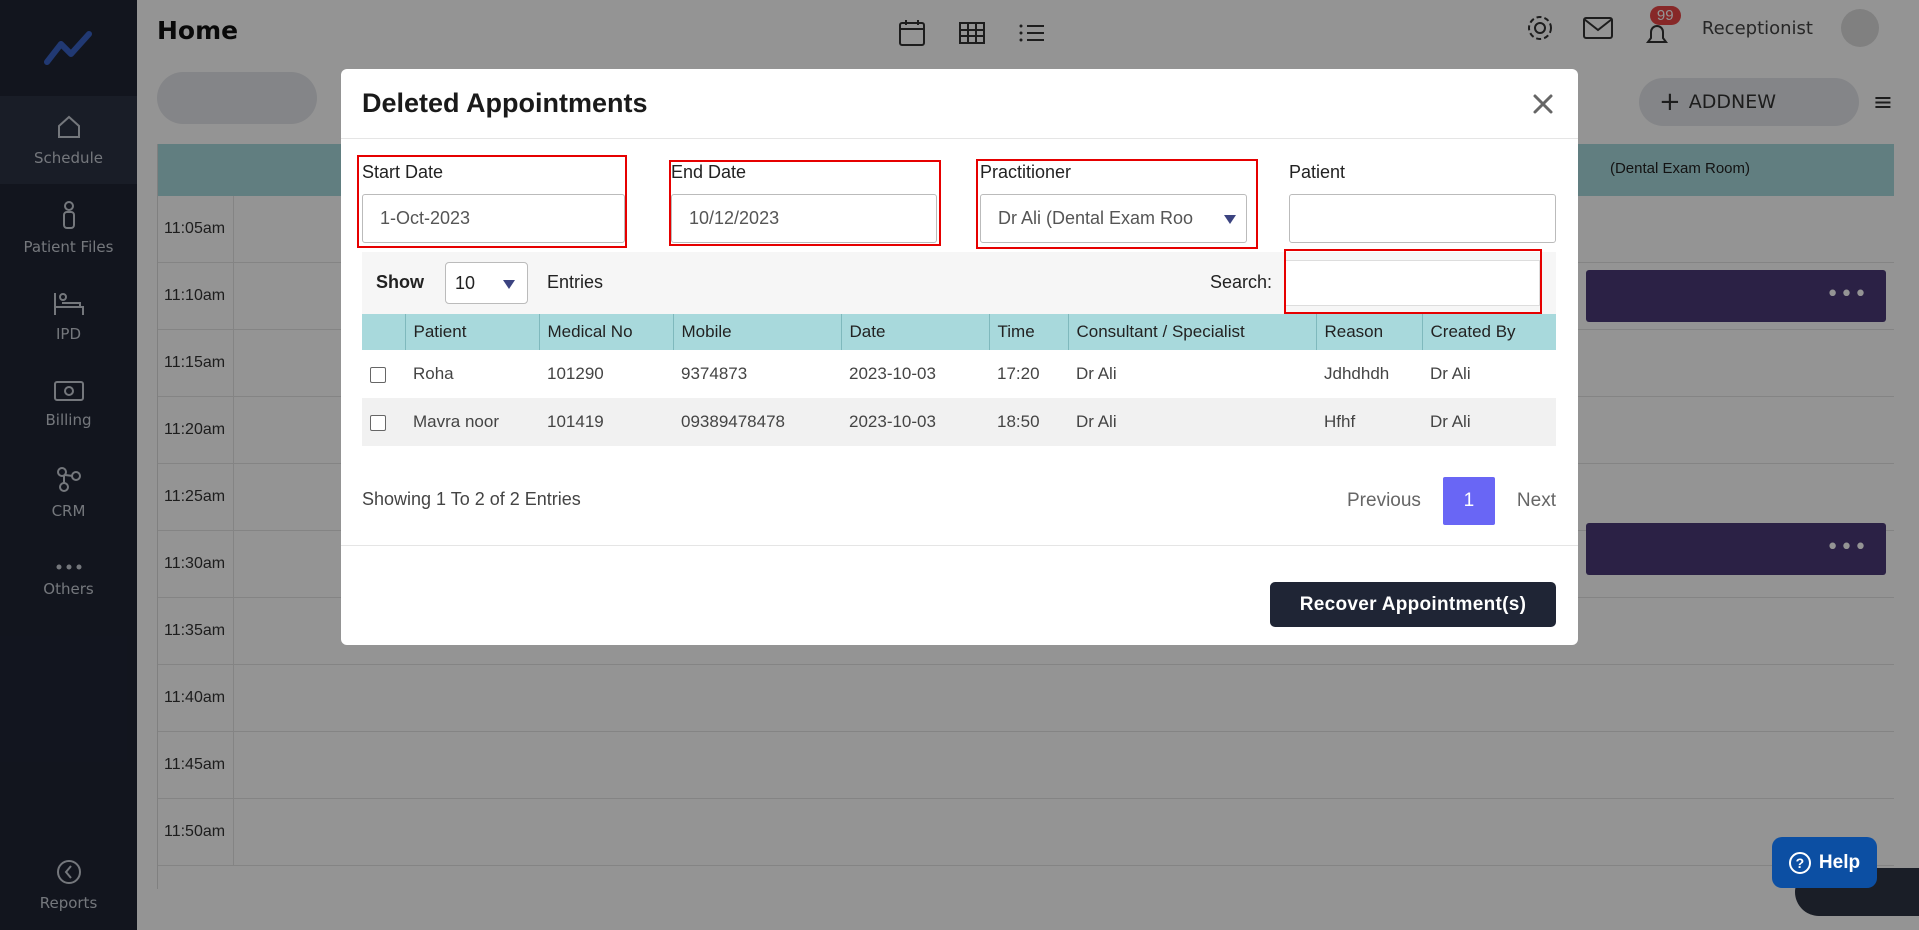 The image size is (1919, 930). Describe the element at coordinates (1028, 422) in the screenshot. I see `time-cell: 18:50` at that location.